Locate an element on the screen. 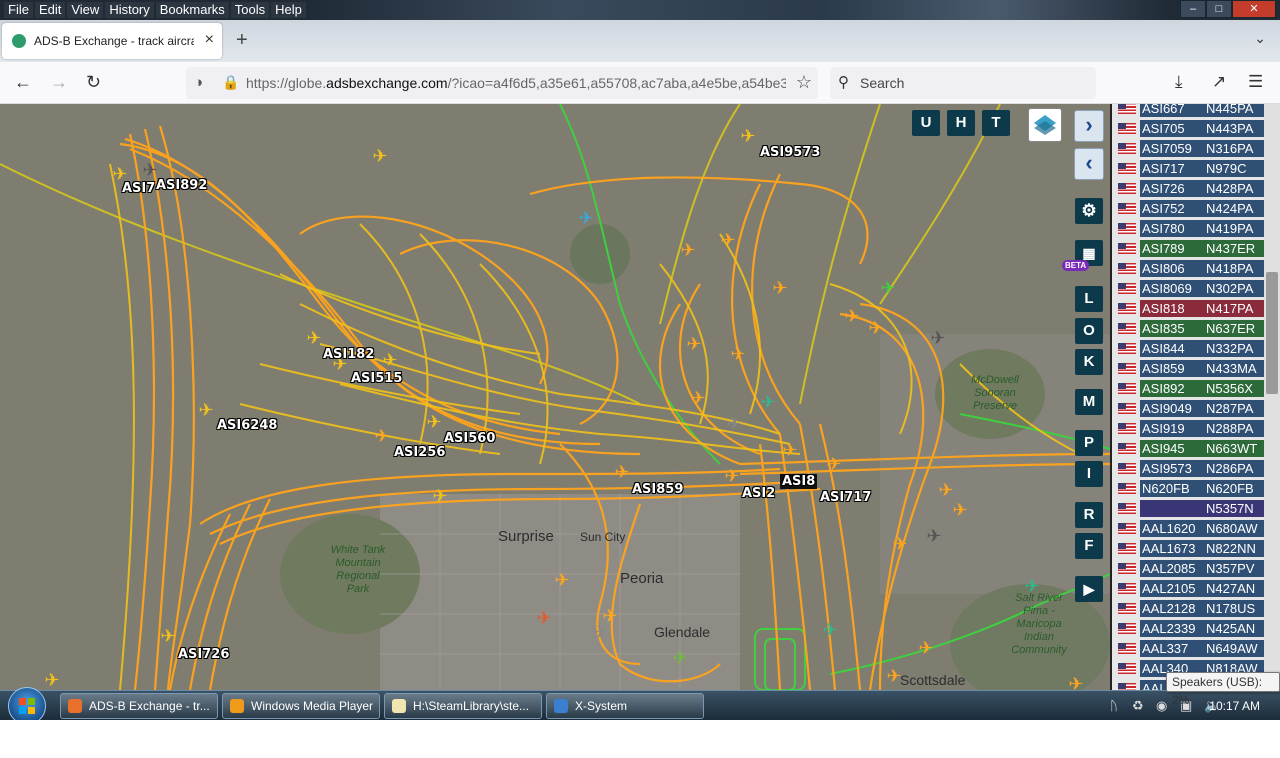  steam-icon: ◉ is located at coordinates (1161, 706).